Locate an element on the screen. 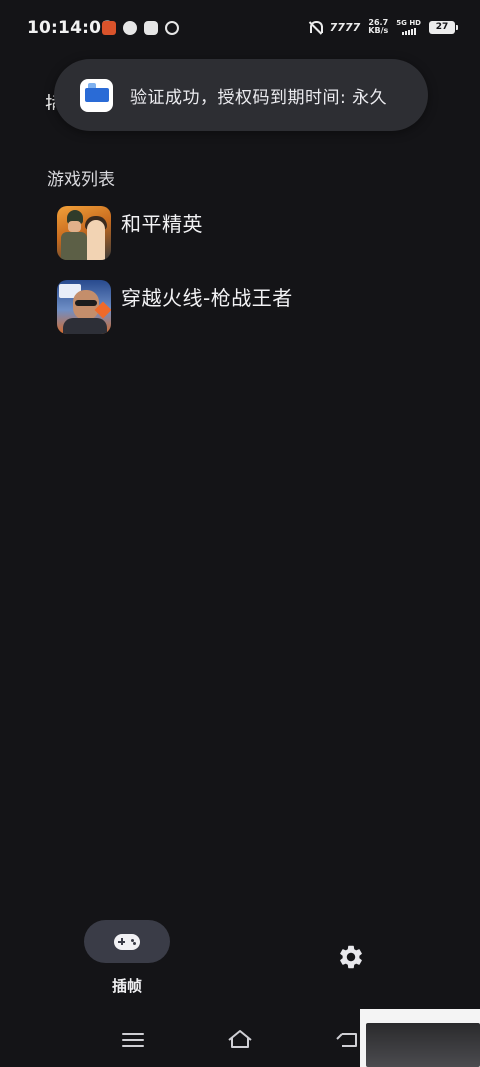 This screenshot has height=1067, width=480. game-name: 穿越火线-枪战王者 is located at coordinates (207, 298).